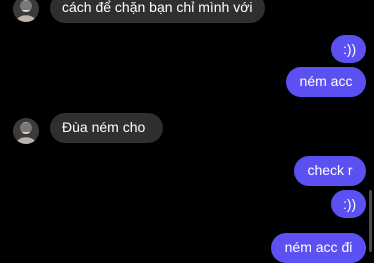 Image resolution: width=374 pixels, height=263 pixels. I want to click on message-incoming: Đùa ném cho, so click(106, 128).